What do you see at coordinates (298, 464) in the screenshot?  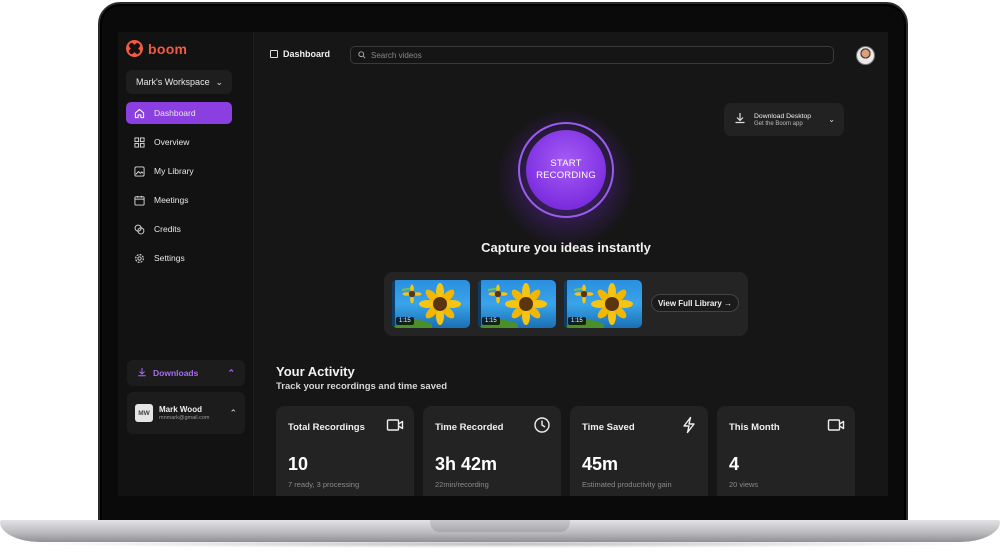 I see `stat-value: 10` at bounding box center [298, 464].